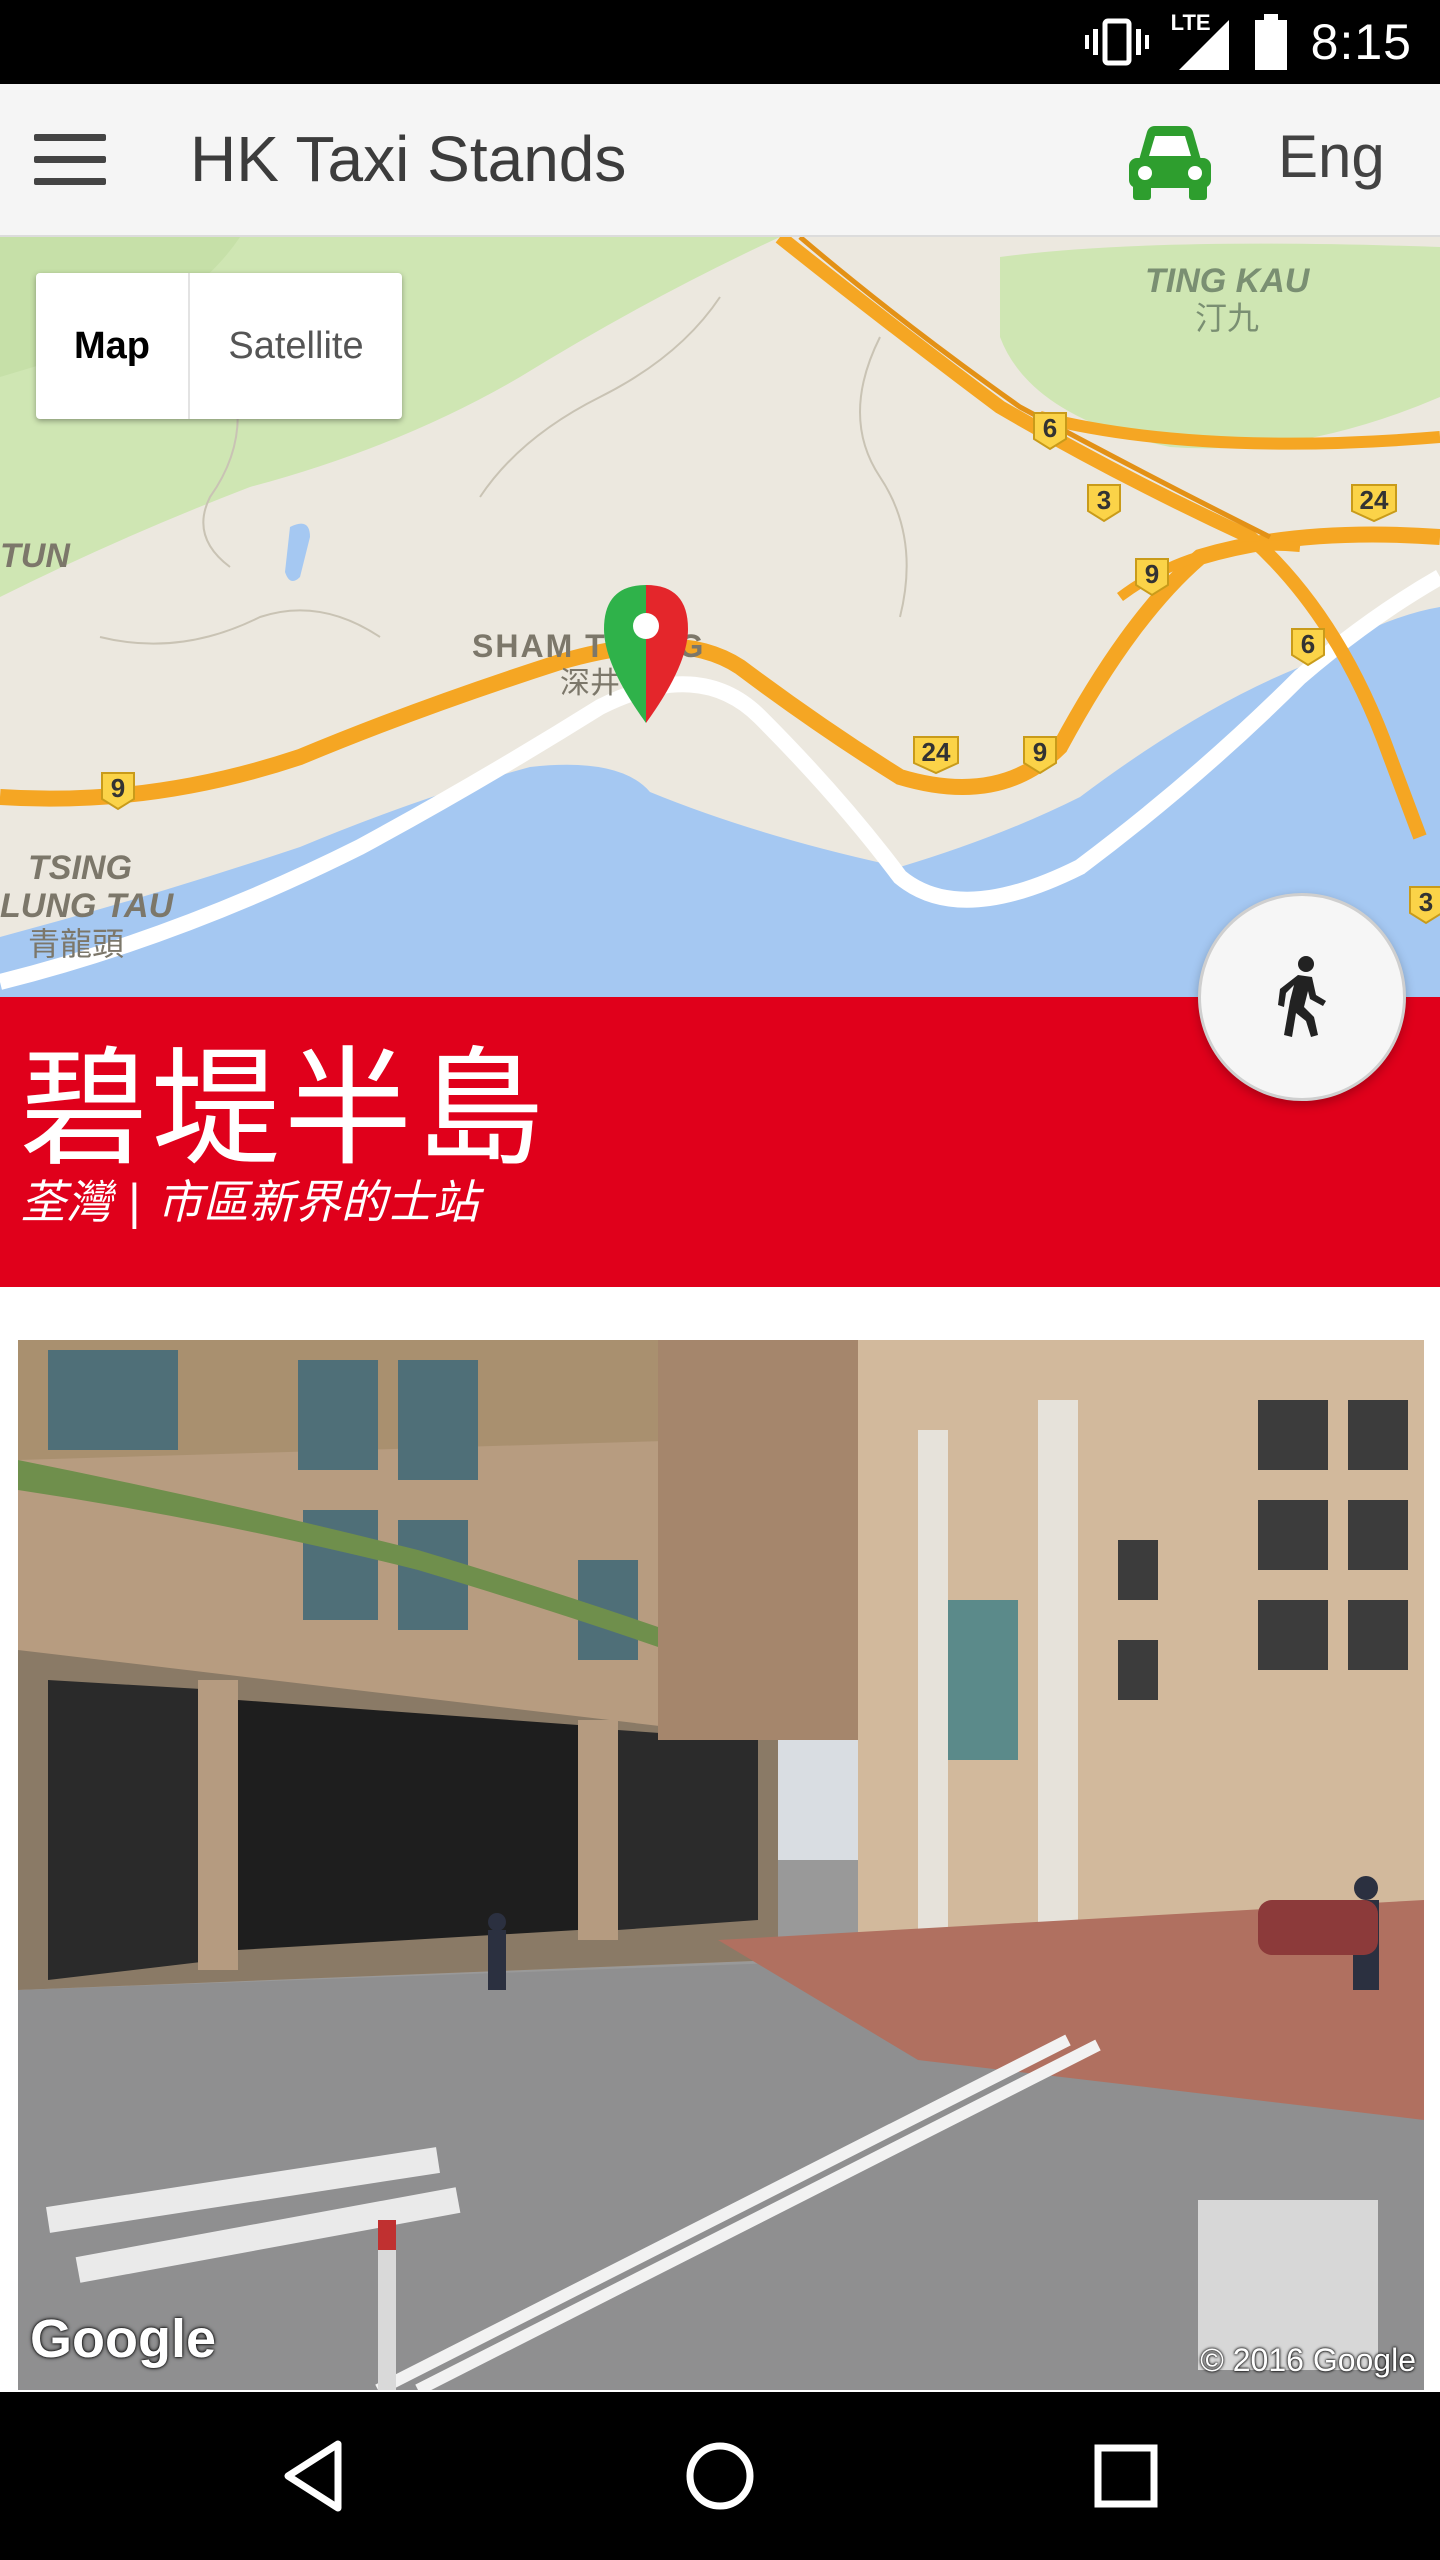 The image size is (1440, 2560). I want to click on signal-indicator: LTE, so click(1201, 41).